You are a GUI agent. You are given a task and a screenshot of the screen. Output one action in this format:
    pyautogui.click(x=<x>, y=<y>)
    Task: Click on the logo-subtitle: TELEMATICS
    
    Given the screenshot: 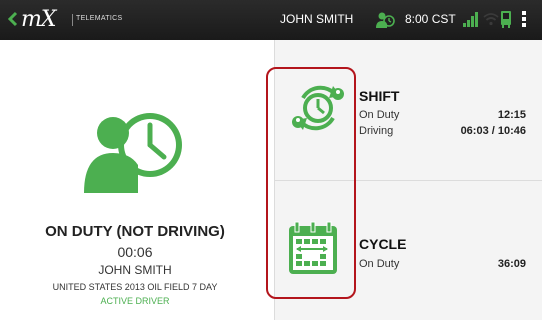 What is the action you would take?
    pyautogui.click(x=99, y=18)
    